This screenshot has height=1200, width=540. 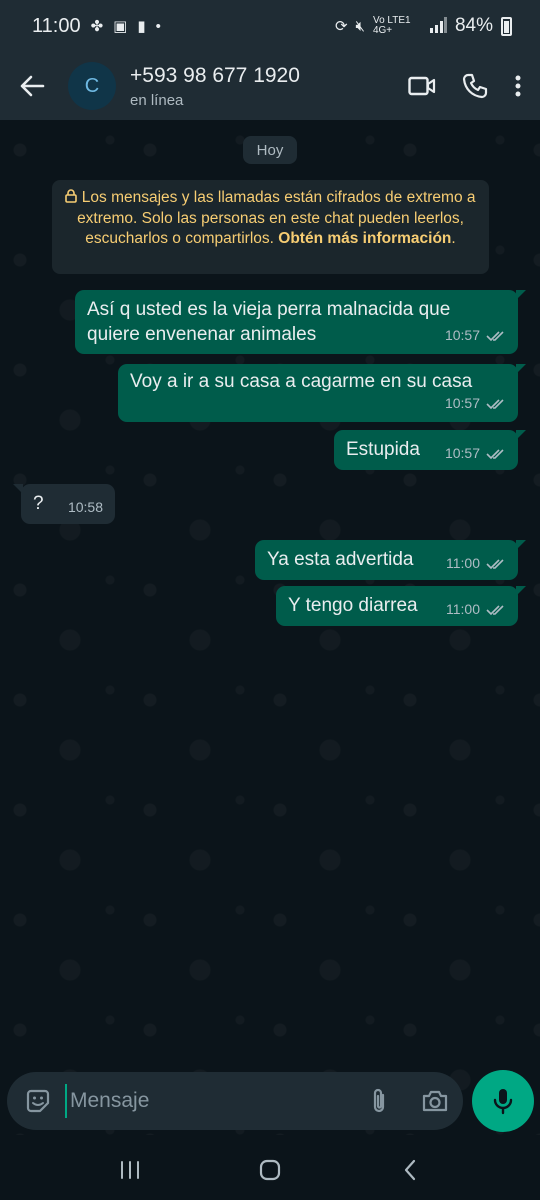 What do you see at coordinates (120, 26) in the screenshot?
I see `app-notification-icon: ▣` at bounding box center [120, 26].